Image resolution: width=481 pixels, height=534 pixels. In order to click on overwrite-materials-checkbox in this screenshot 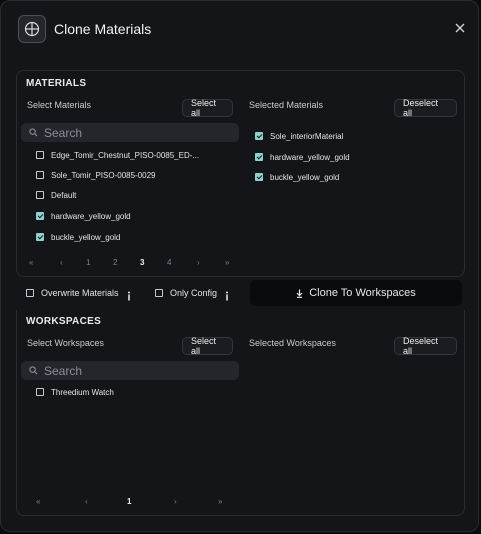, I will do `click(30, 293)`.